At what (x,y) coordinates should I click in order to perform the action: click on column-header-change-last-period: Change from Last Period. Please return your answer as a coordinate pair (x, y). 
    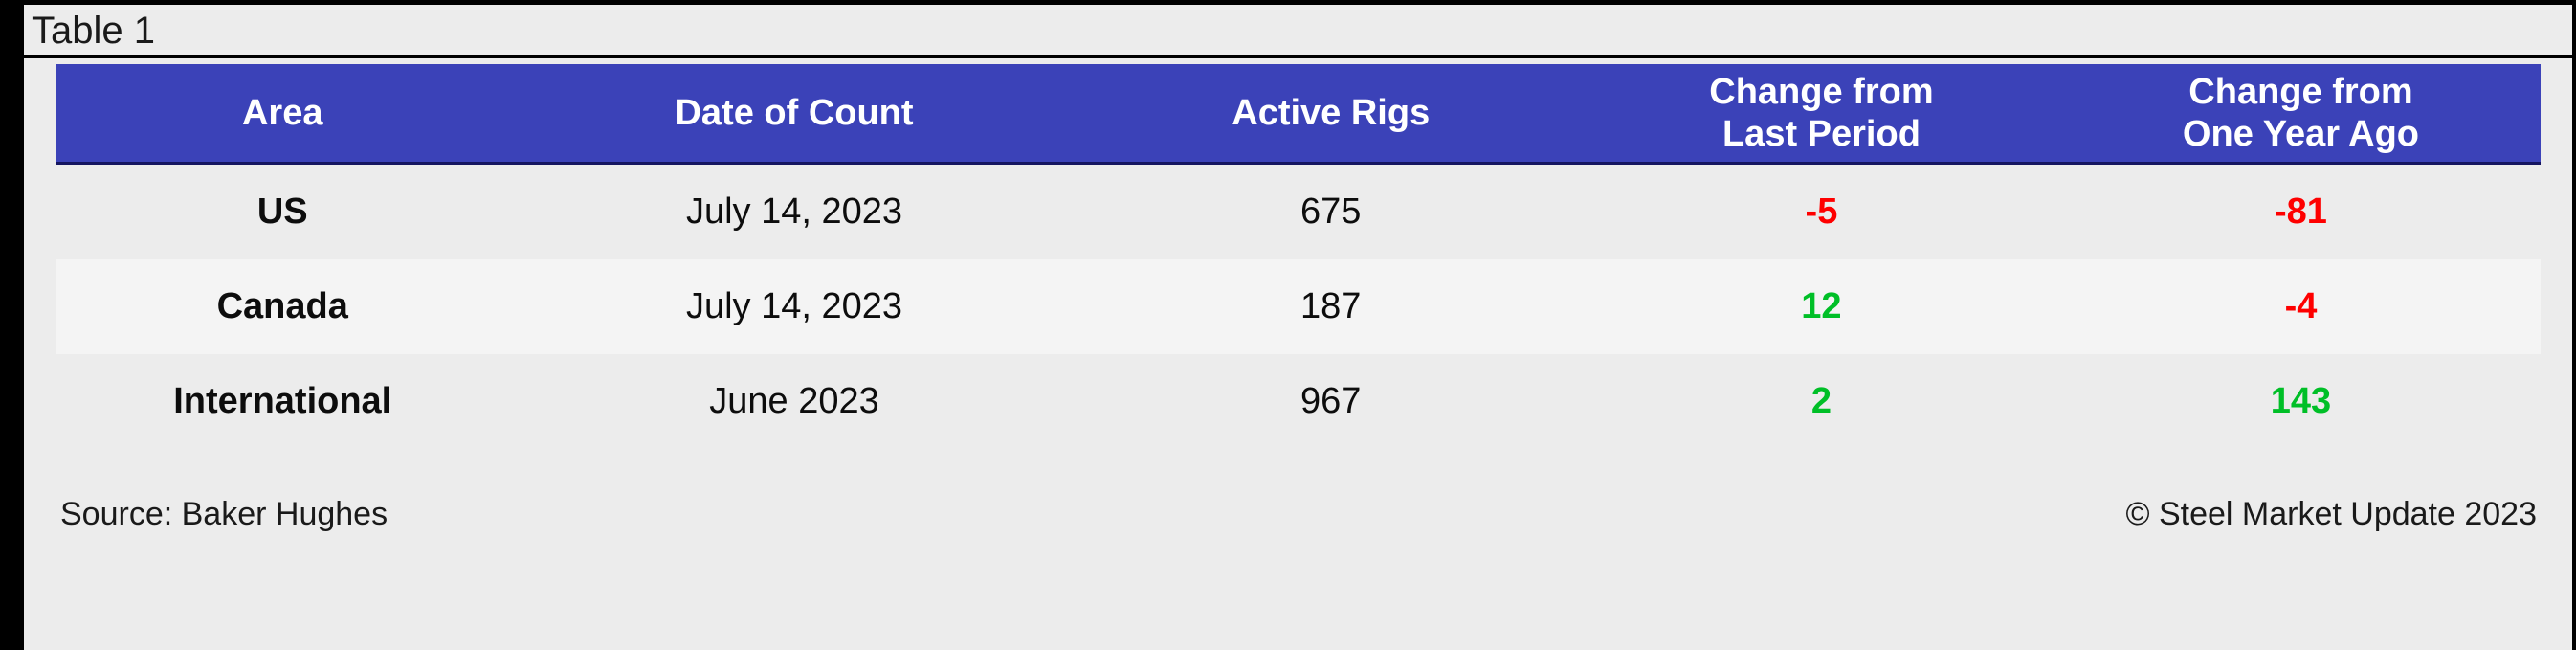
    Looking at the image, I should click on (1821, 115).